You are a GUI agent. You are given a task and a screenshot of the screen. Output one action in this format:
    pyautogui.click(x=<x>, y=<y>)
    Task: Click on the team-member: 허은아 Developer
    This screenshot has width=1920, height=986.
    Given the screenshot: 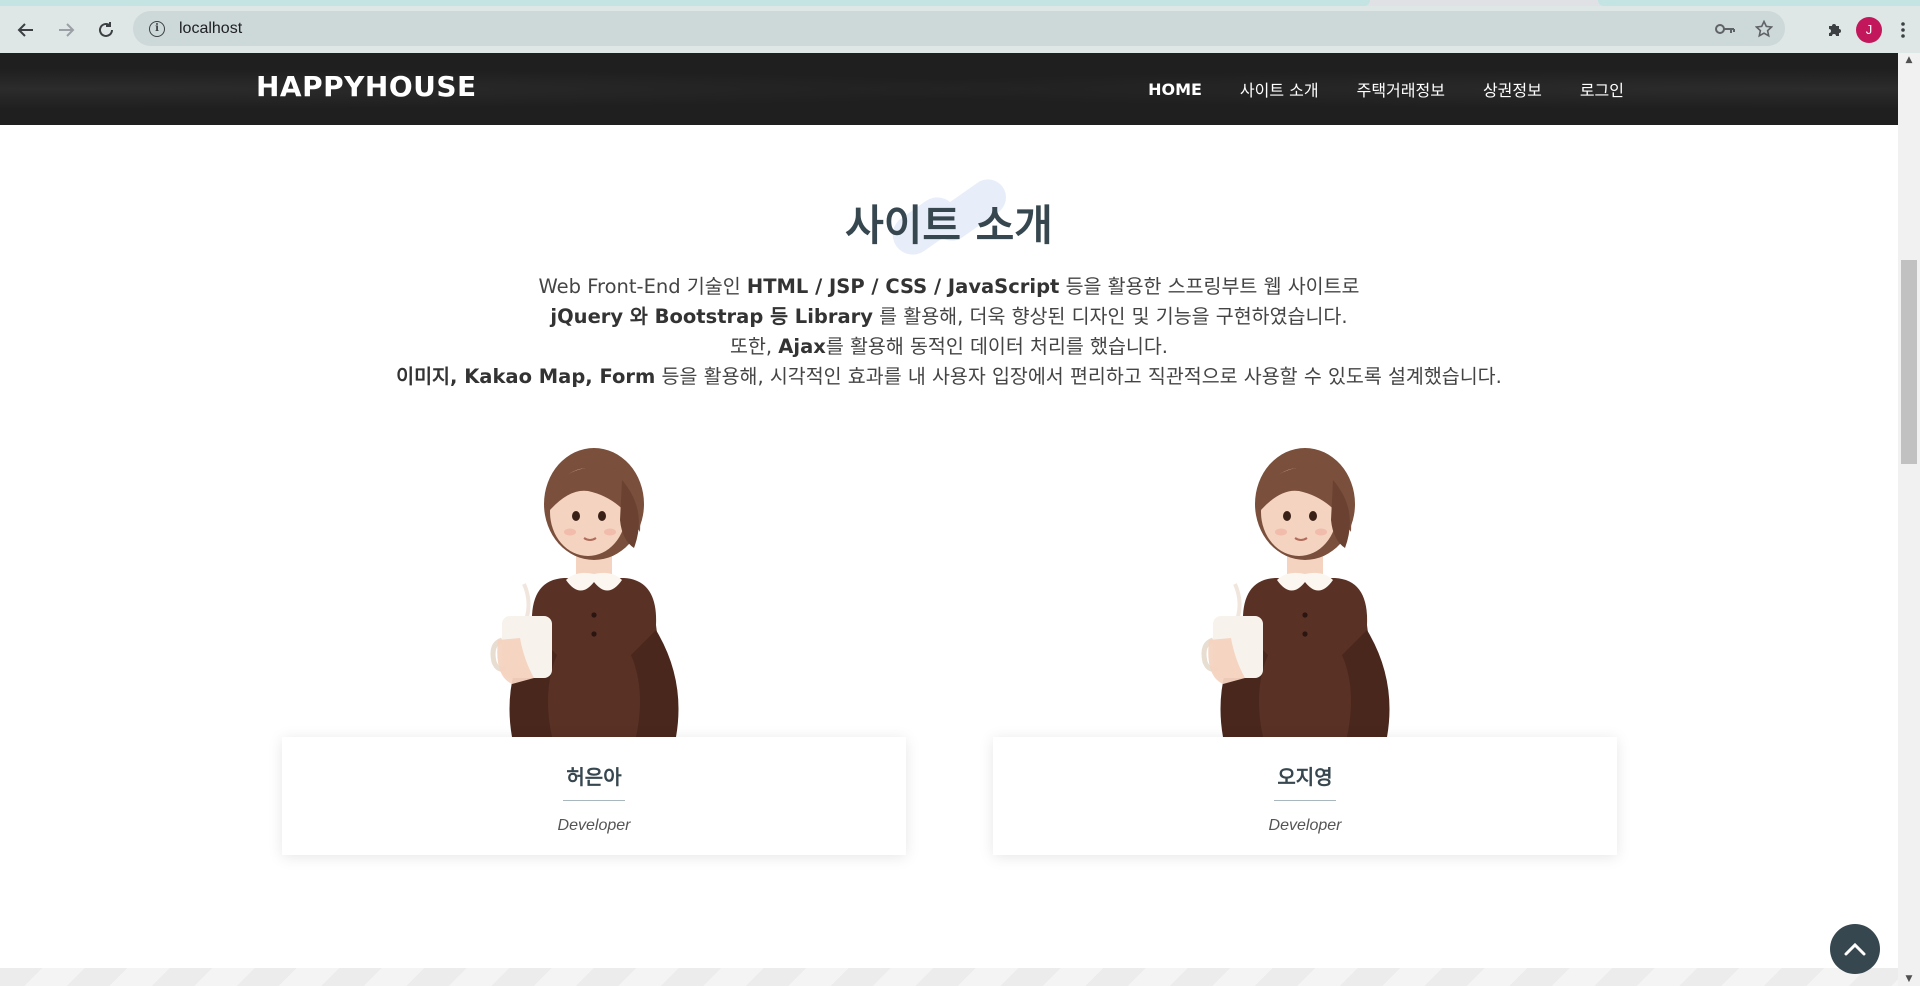 What is the action you would take?
    pyautogui.click(x=594, y=647)
    